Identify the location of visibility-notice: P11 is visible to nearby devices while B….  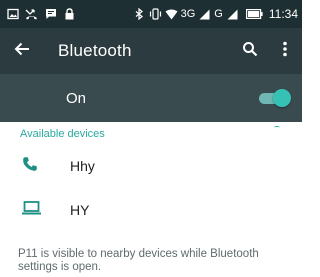
(138, 260).